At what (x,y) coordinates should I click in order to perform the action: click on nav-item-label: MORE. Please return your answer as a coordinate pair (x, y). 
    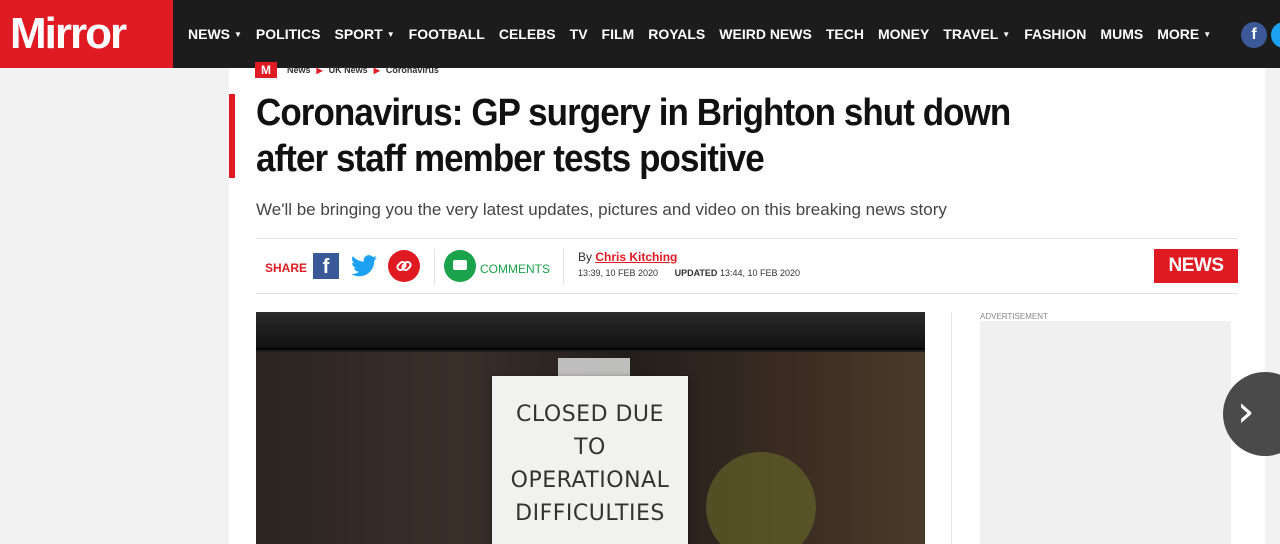
    Looking at the image, I should click on (1178, 34).